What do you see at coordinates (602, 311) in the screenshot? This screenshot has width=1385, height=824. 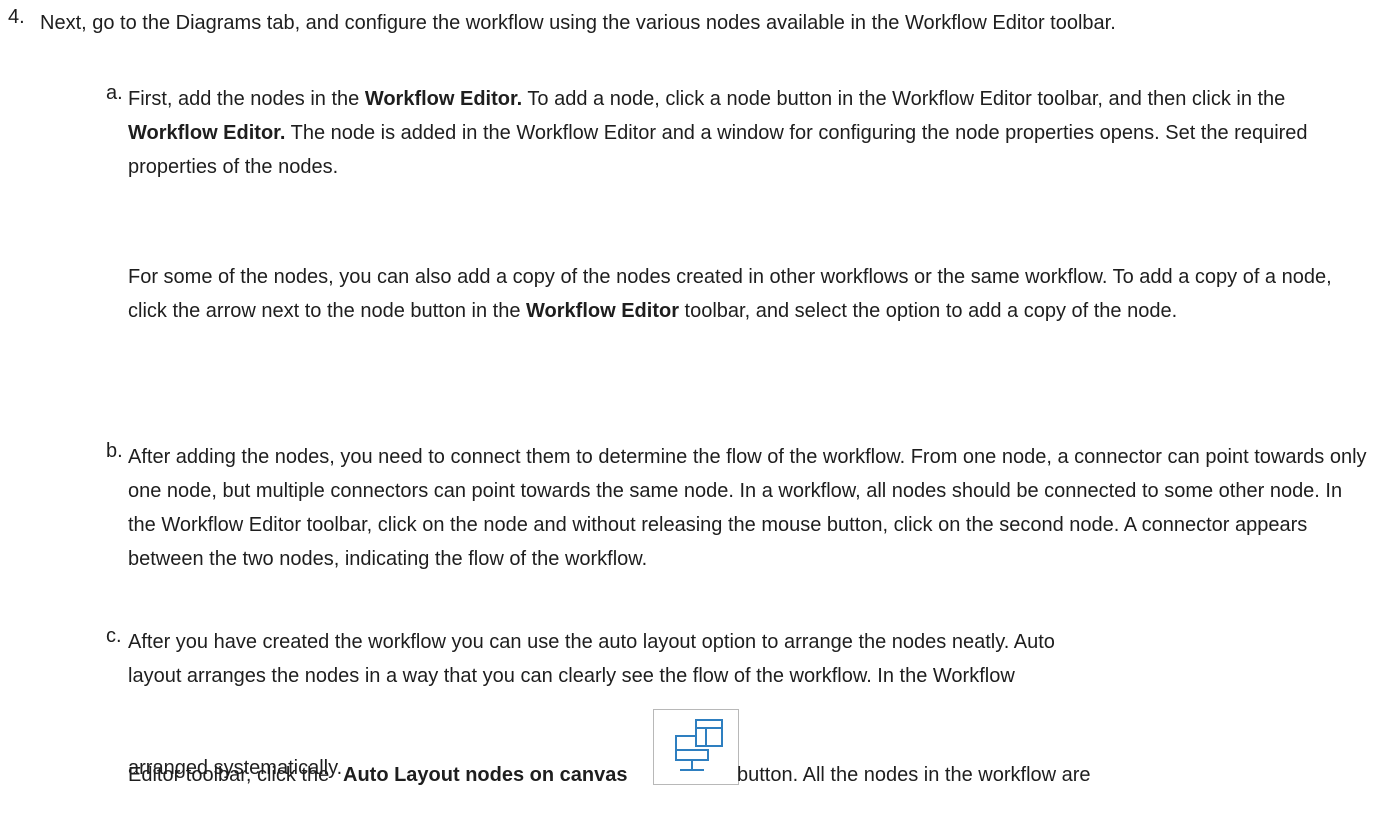 I see `workflow-editor-ref-3: Workflow Editor` at bounding box center [602, 311].